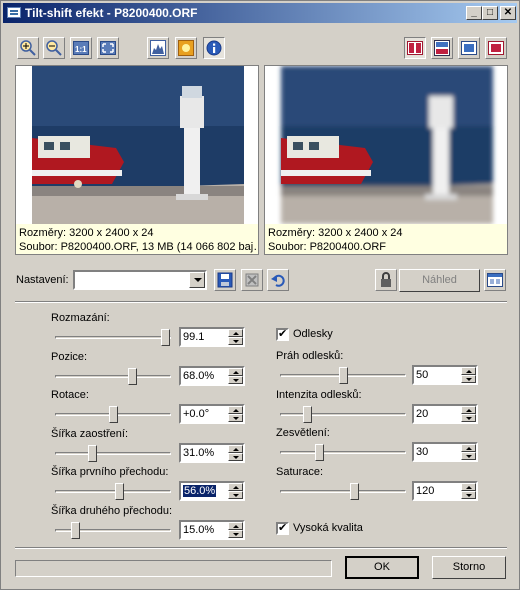 Image resolution: width=520 pixels, height=590 pixels. What do you see at coordinates (474, 13) in the screenshot?
I see `minimize-button: _` at bounding box center [474, 13].